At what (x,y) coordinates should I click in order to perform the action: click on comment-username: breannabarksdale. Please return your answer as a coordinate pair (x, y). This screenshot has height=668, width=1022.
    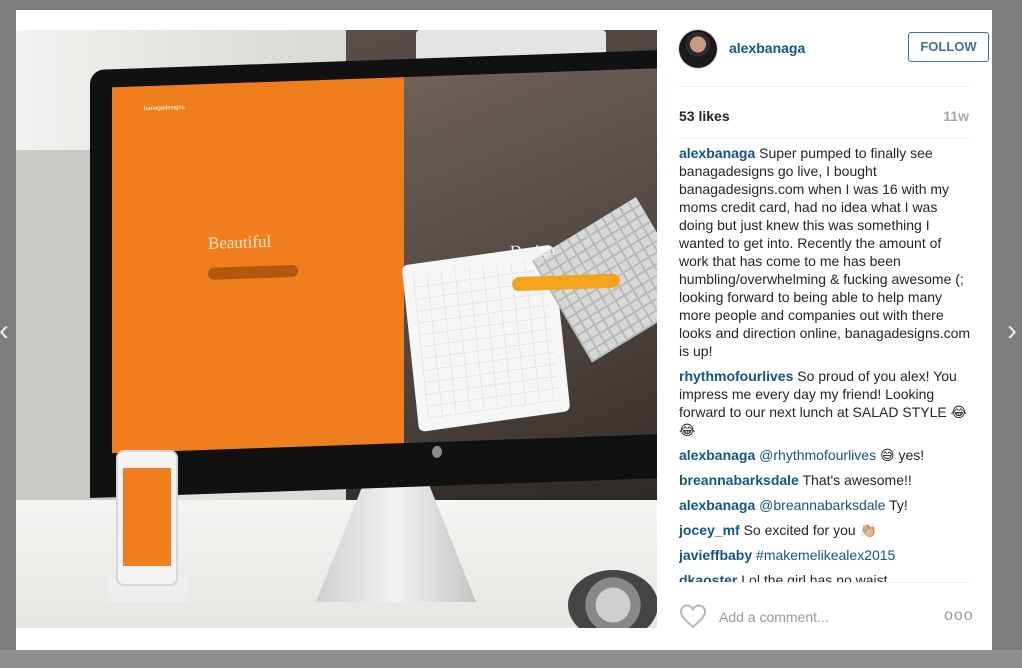
    Looking at the image, I should click on (739, 480).